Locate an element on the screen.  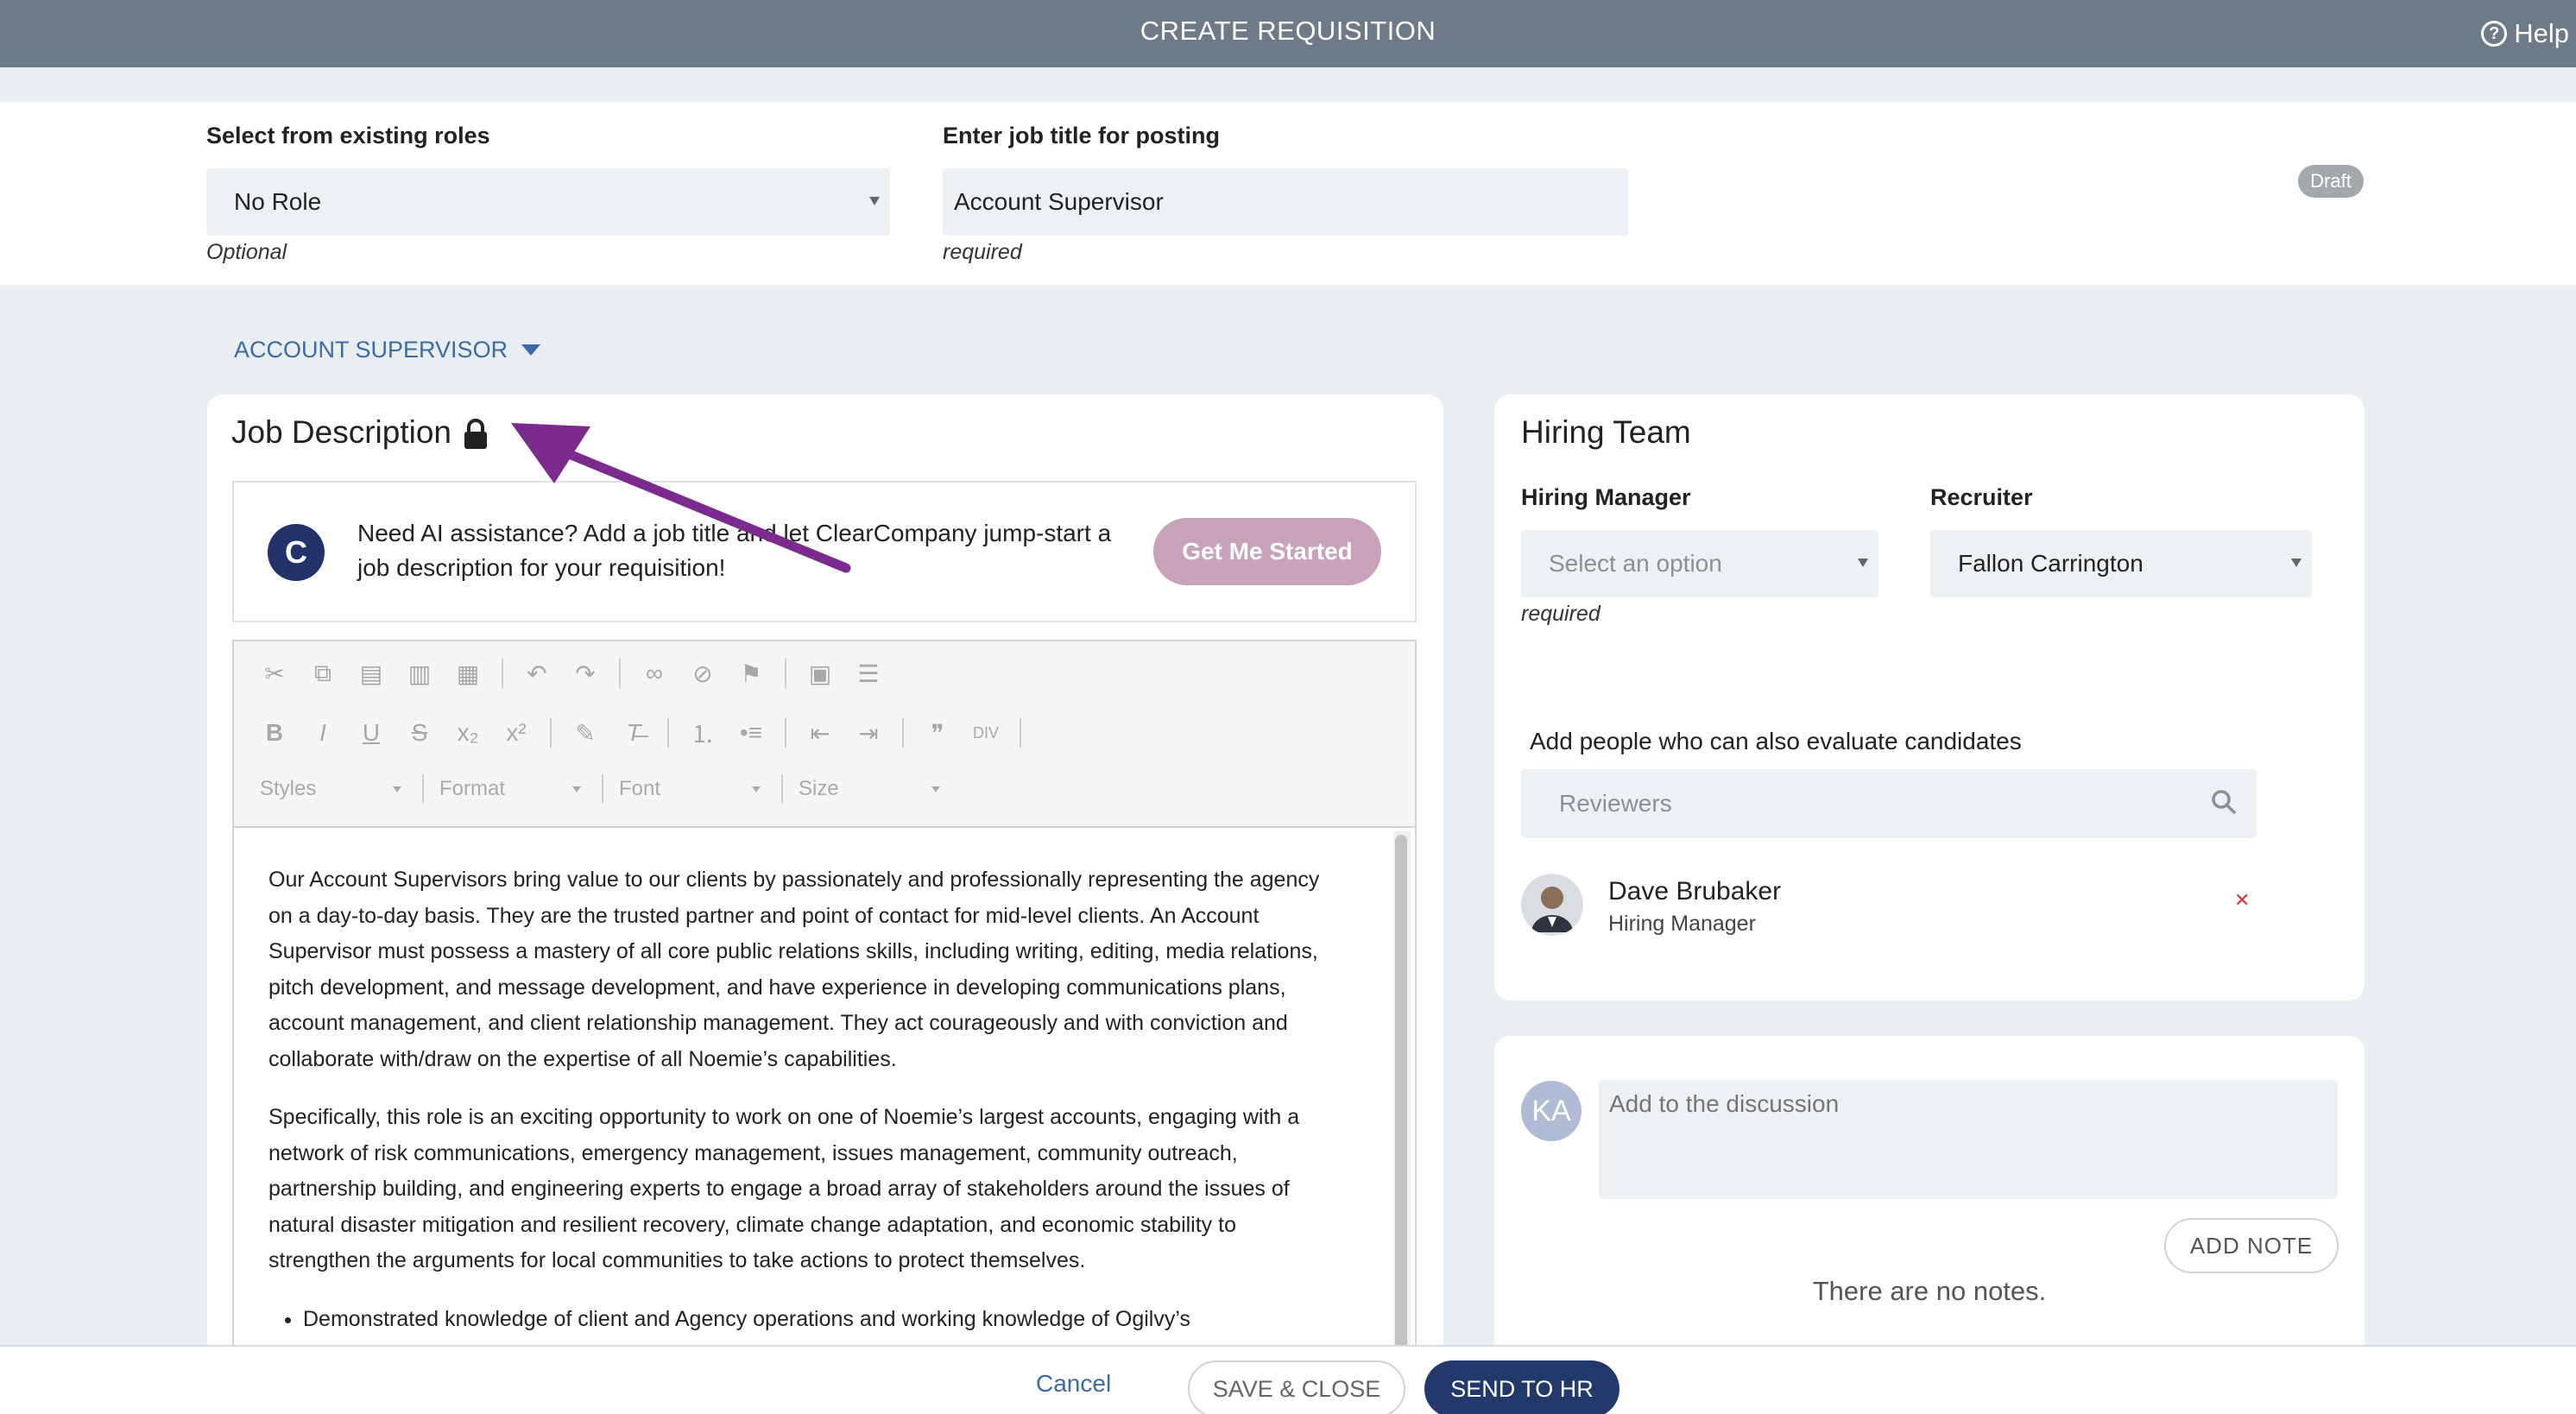
hiring-manager-select: Select an option is located at coordinates (1699, 563).